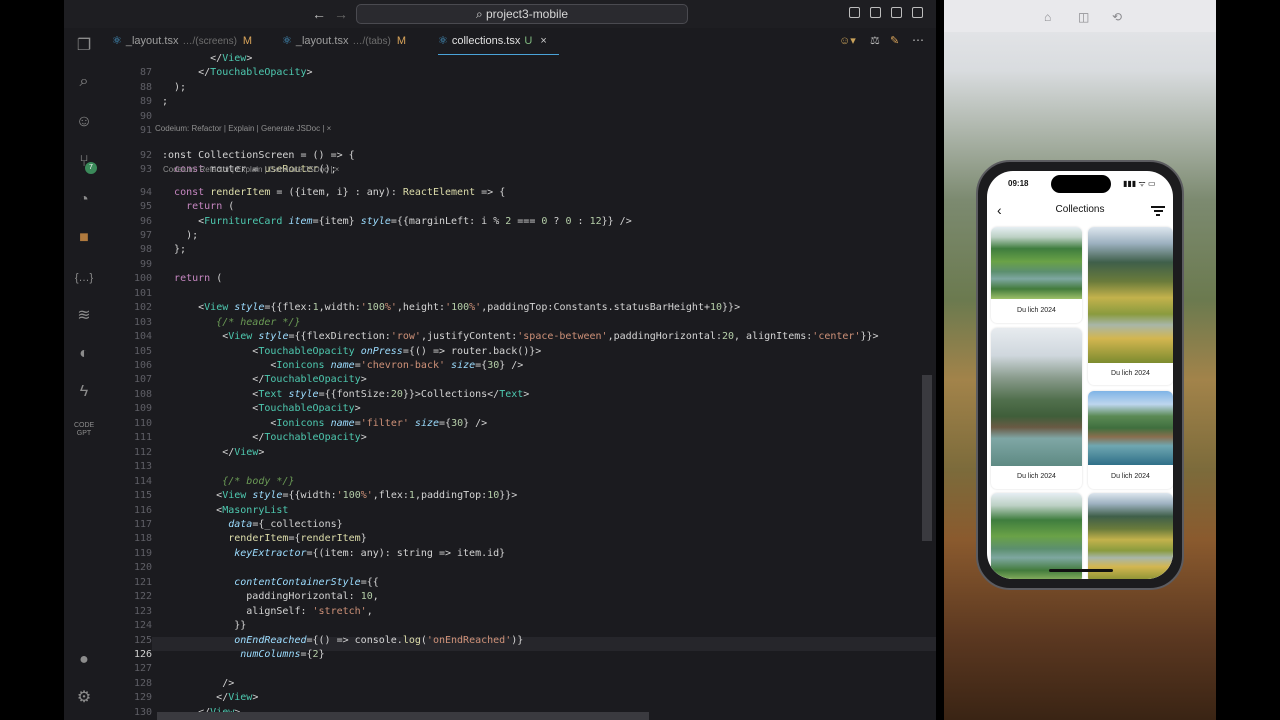 This screenshot has width=1280, height=720. What do you see at coordinates (520, 467) in the screenshot?
I see `code-line: 113` at bounding box center [520, 467].